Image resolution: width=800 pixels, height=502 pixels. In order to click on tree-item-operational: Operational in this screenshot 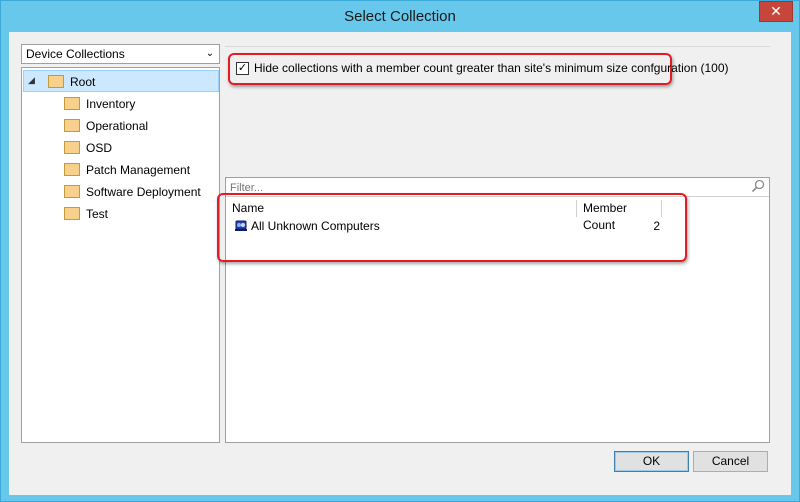, I will do `click(120, 126)`.